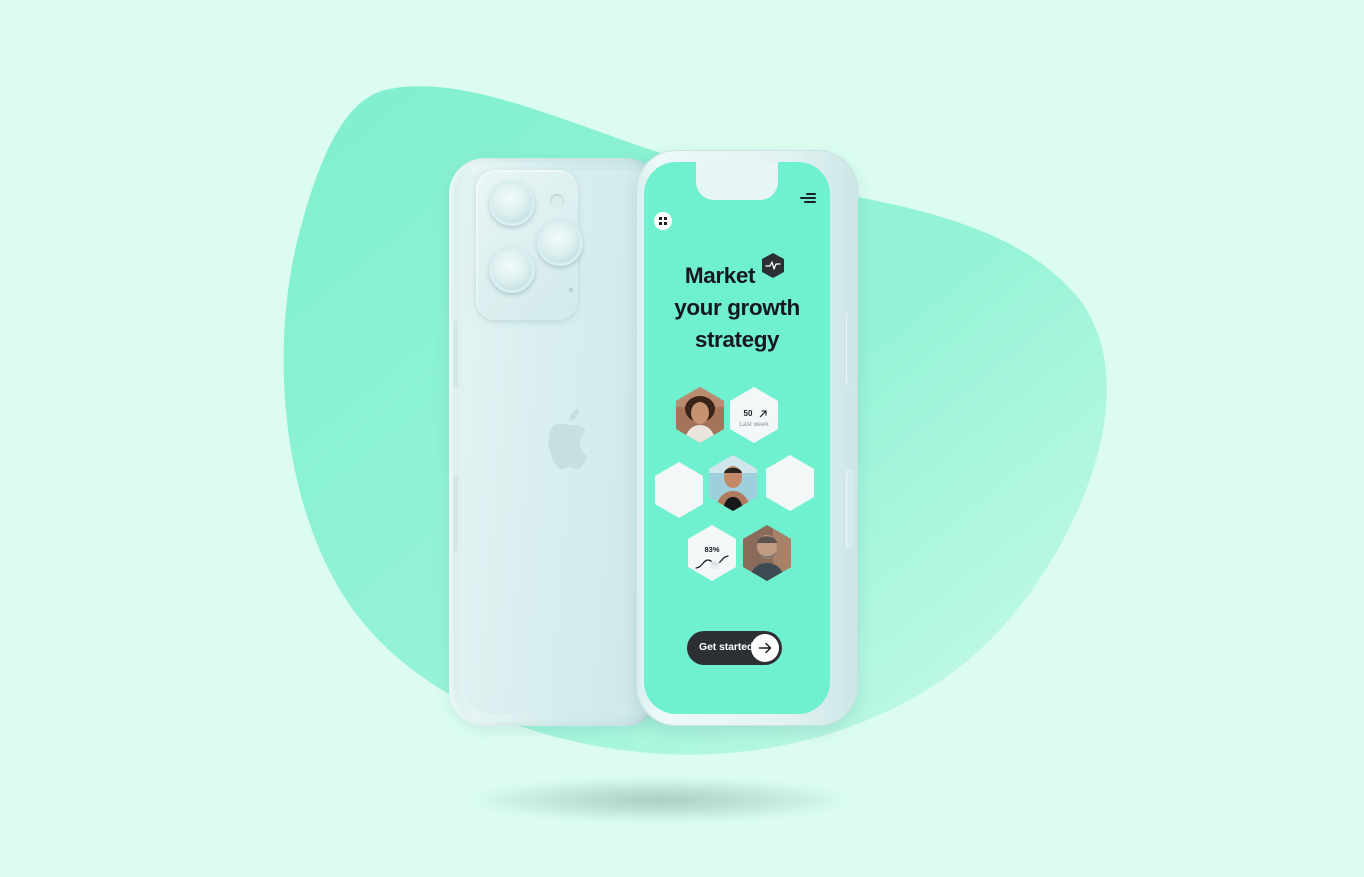 The image size is (1364, 877). Describe the element at coordinates (763, 414) in the screenshot. I see `arrow-up-right-icon` at that location.